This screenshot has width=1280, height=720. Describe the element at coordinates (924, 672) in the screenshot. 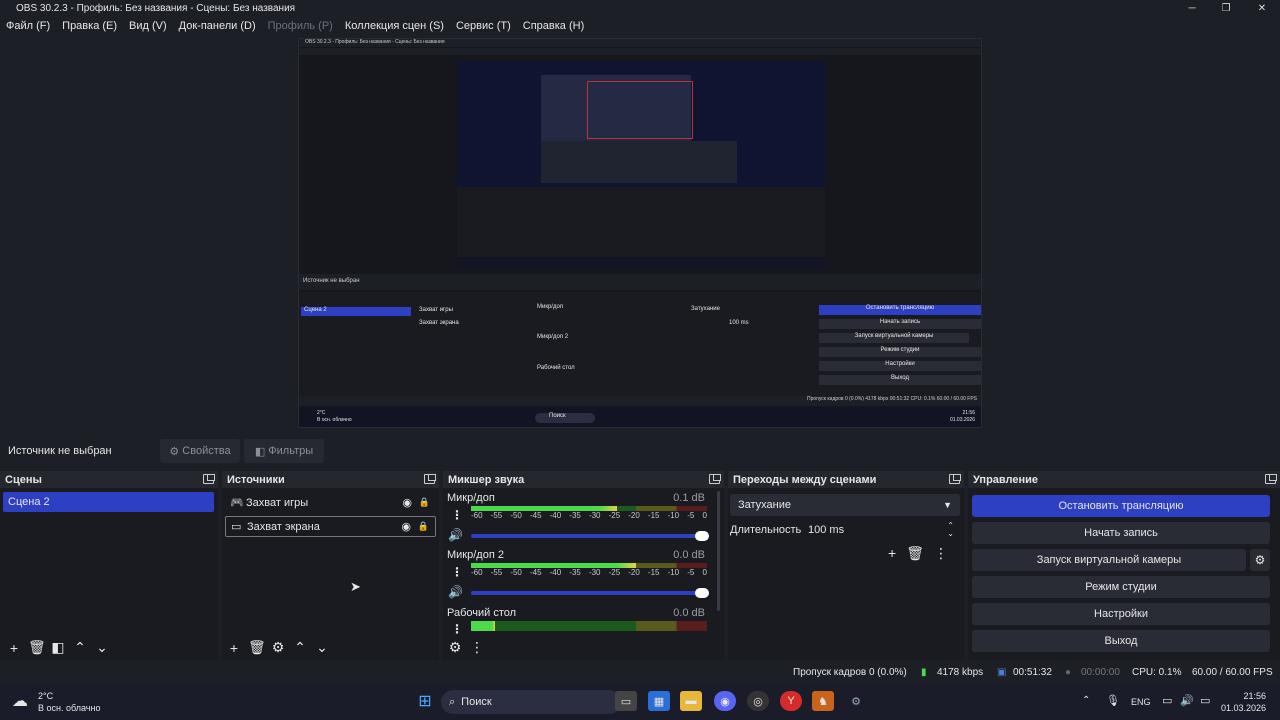

I see `signal-icon: ▮` at that location.